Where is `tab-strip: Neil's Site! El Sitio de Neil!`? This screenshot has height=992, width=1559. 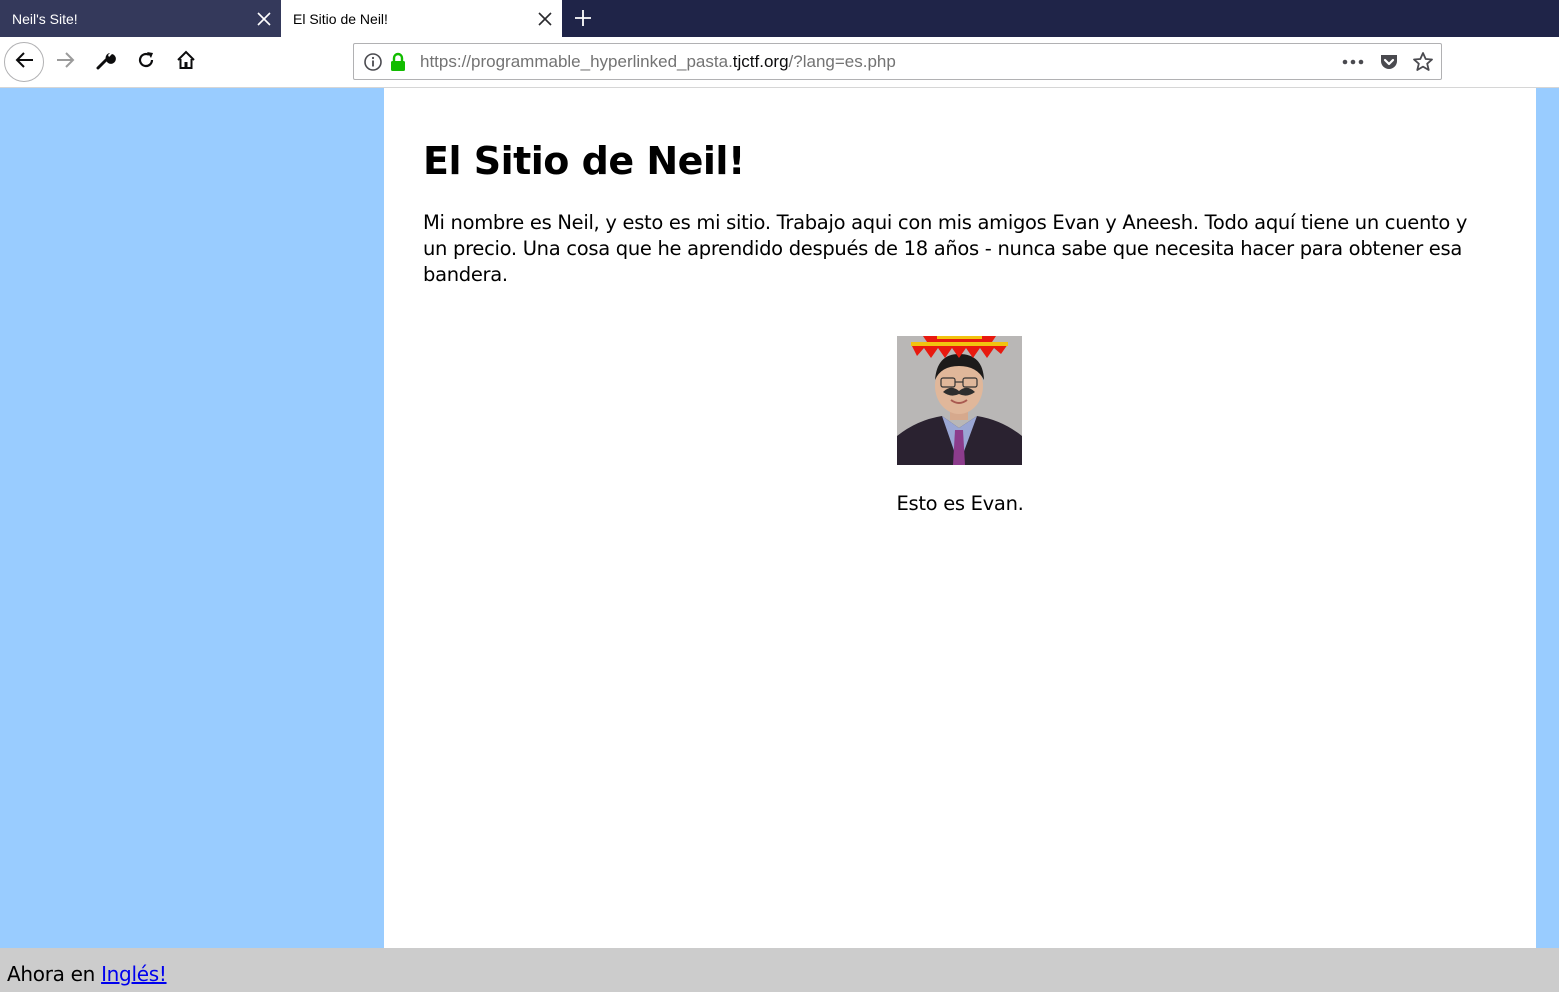 tab-strip: Neil's Site! El Sitio de Neil! is located at coordinates (779, 18).